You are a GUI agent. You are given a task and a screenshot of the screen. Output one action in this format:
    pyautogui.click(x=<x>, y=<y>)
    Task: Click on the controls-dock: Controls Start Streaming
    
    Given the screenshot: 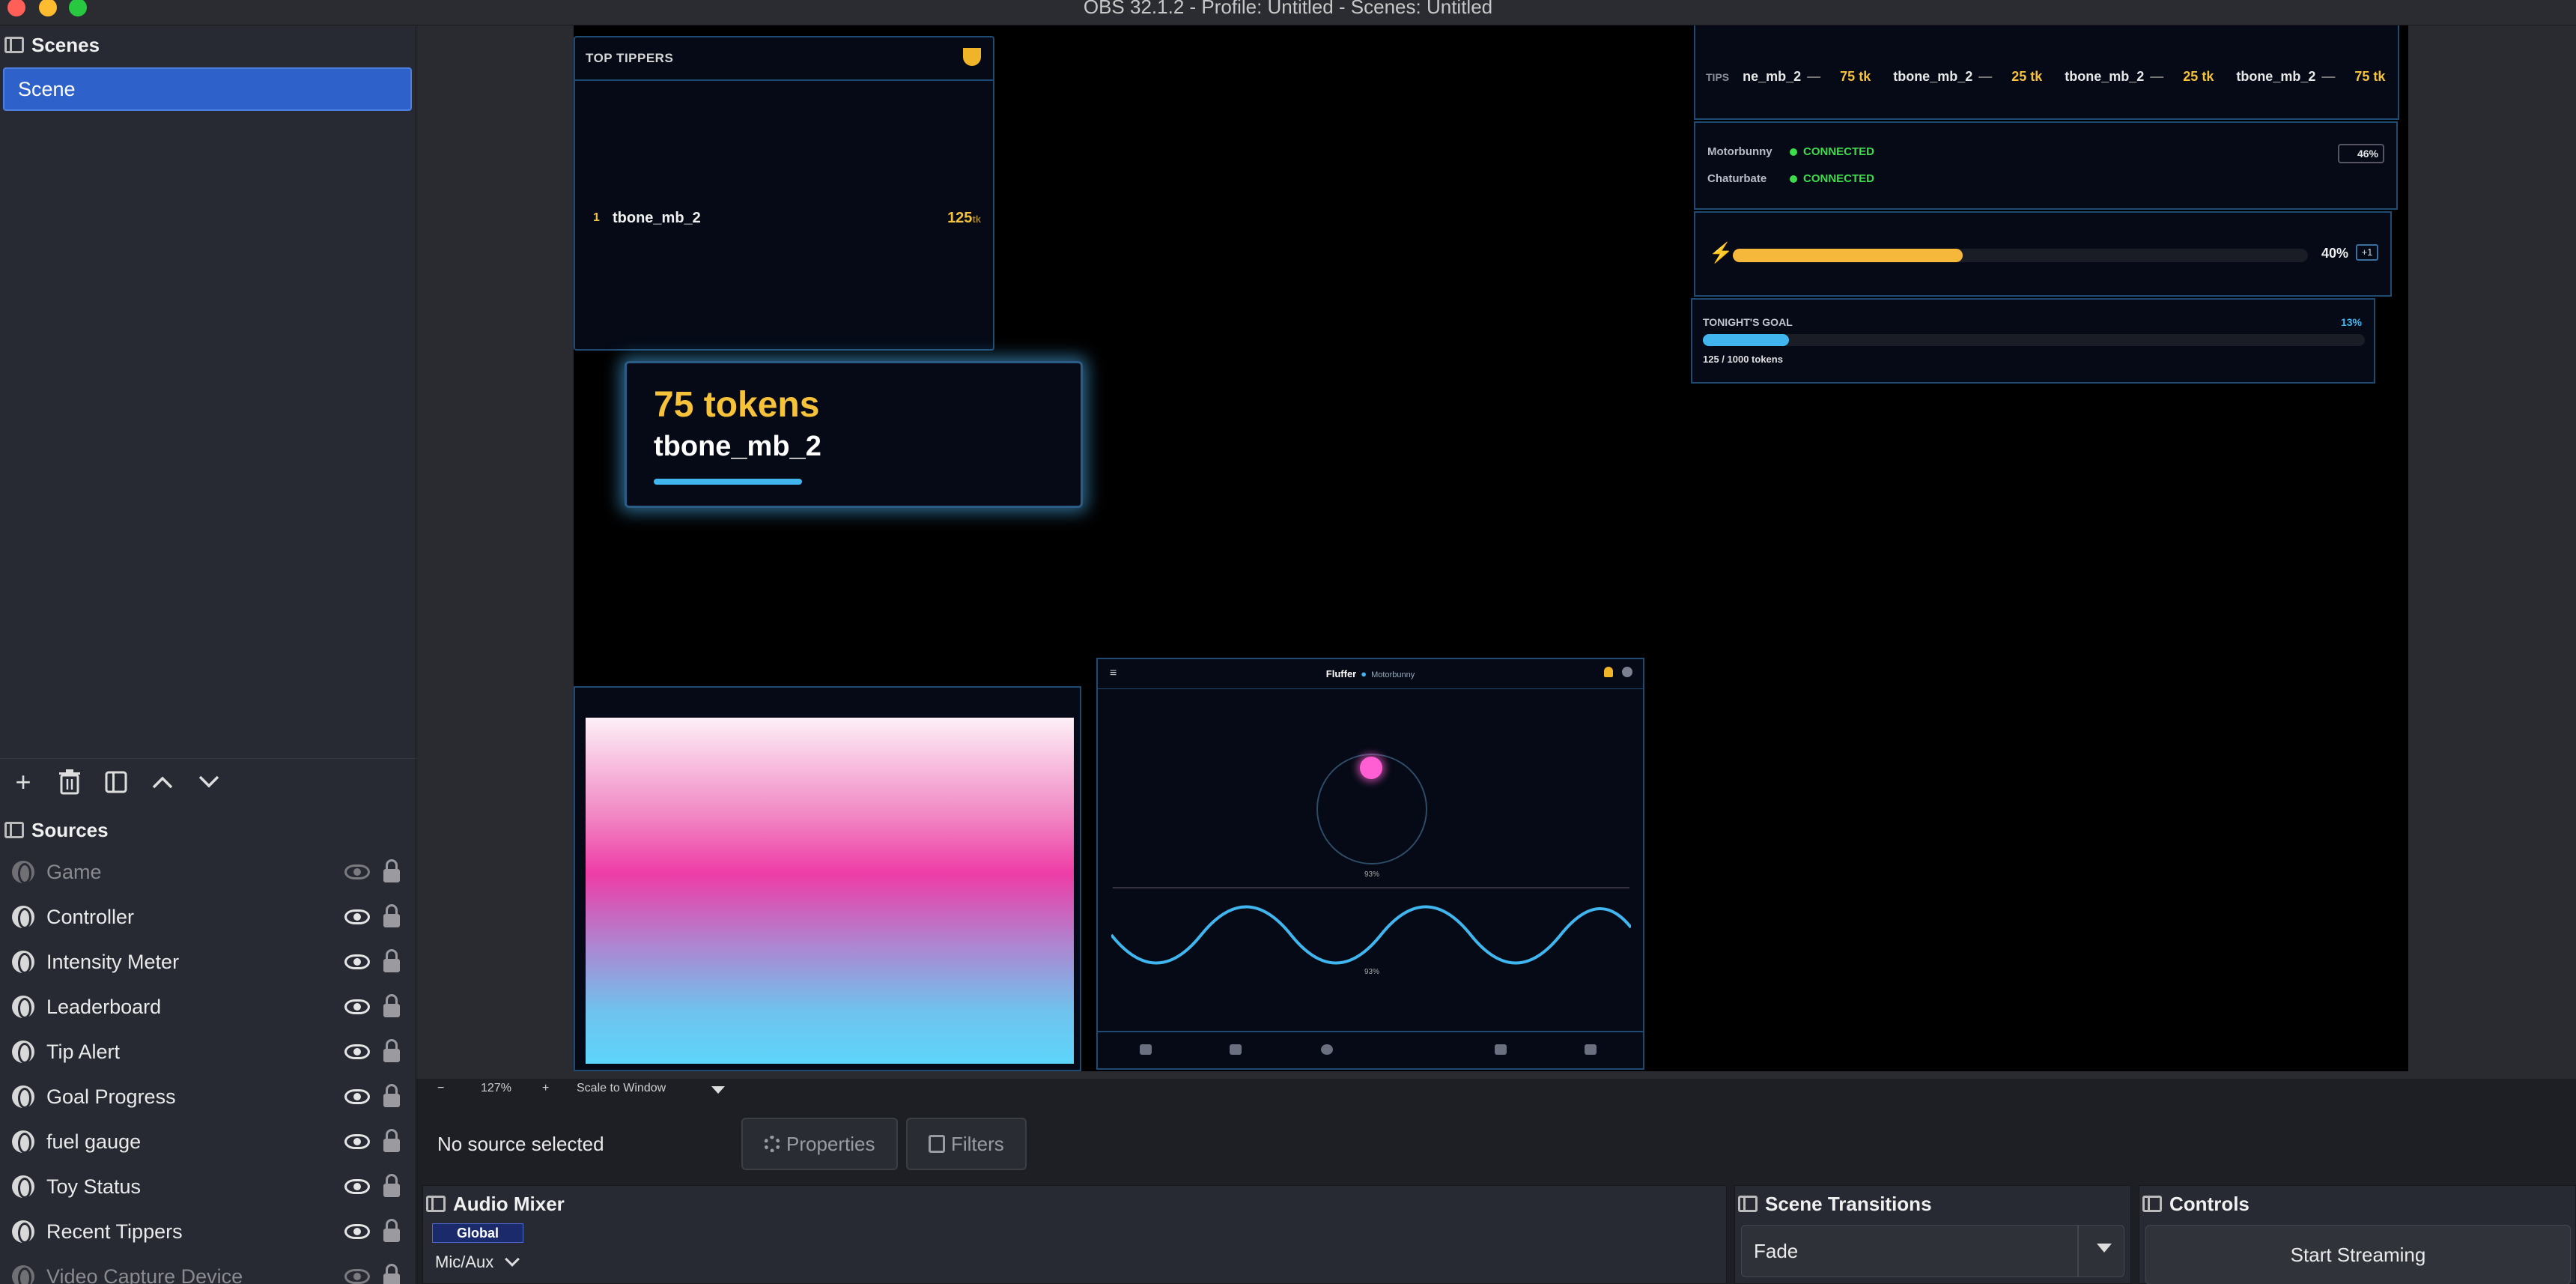 What is the action you would take?
    pyautogui.click(x=2357, y=1235)
    